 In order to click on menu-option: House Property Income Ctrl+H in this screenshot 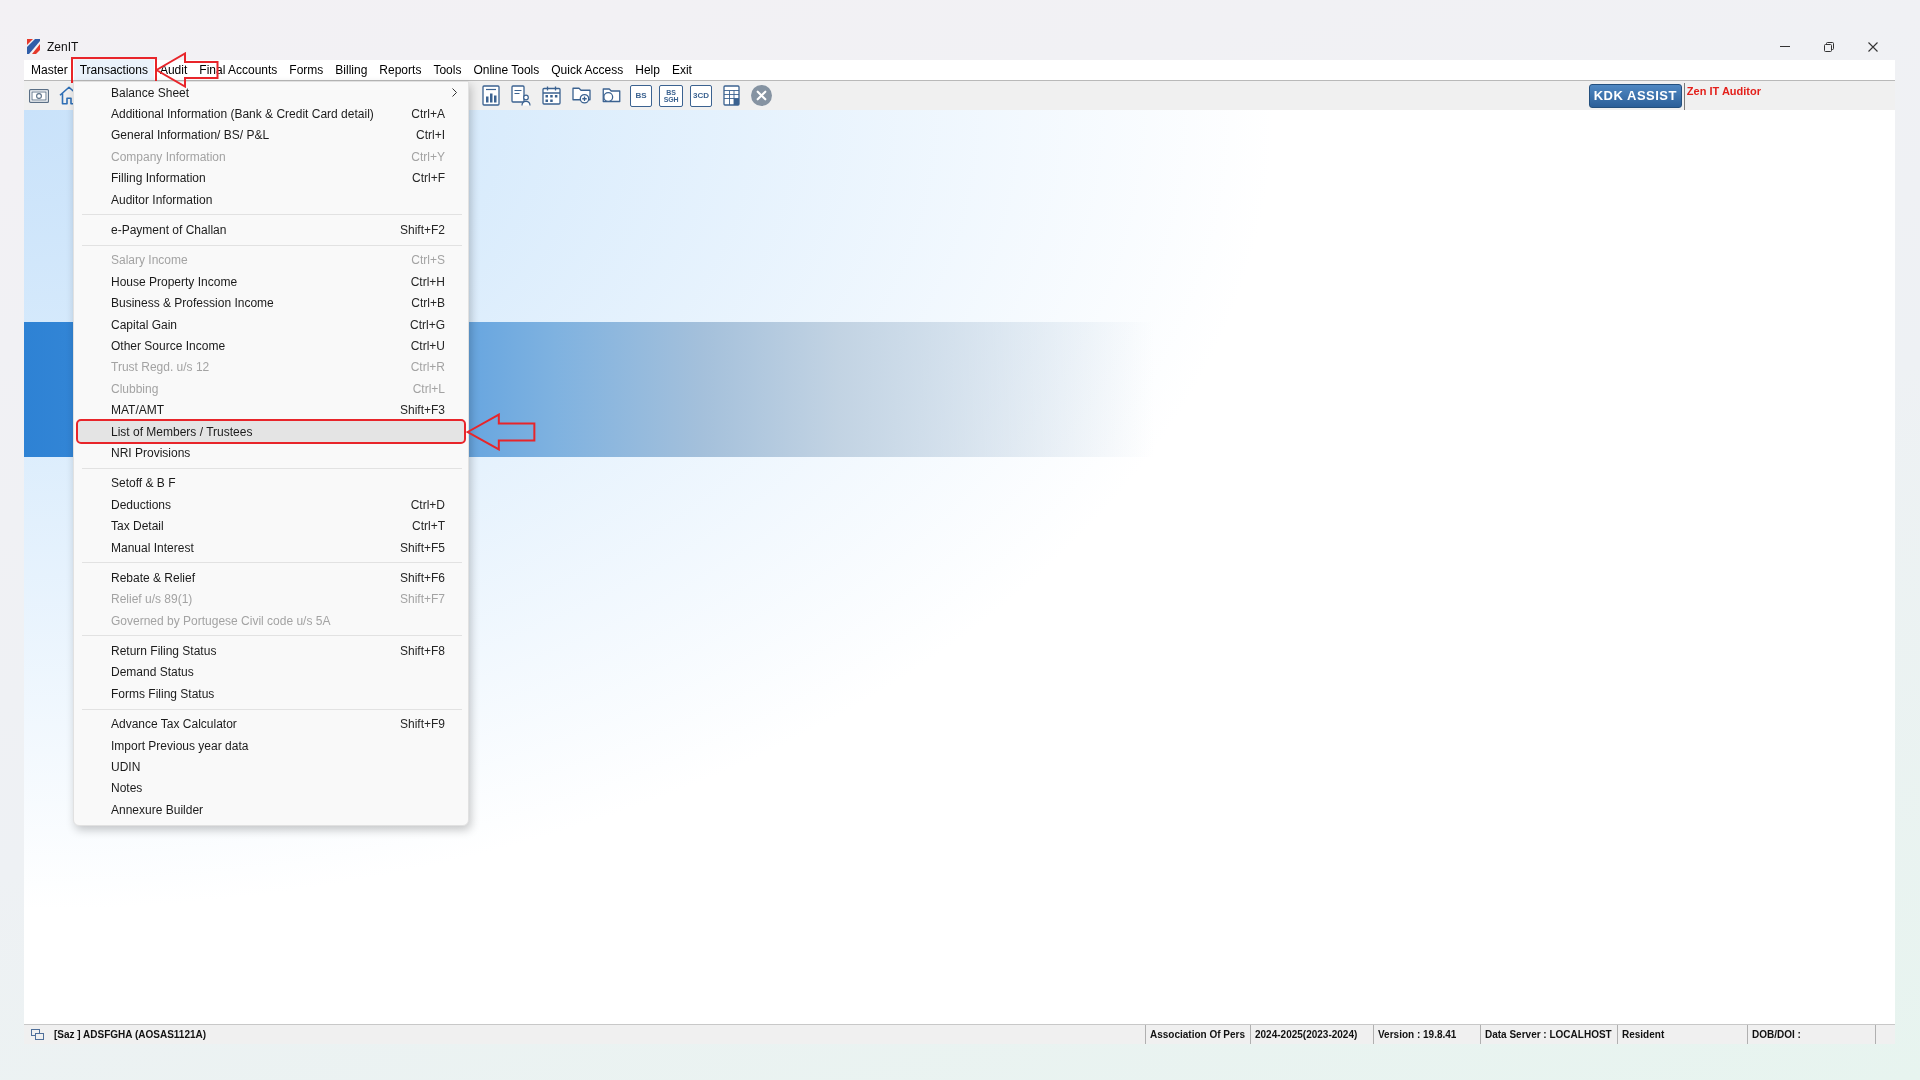, I will do `click(271, 282)`.